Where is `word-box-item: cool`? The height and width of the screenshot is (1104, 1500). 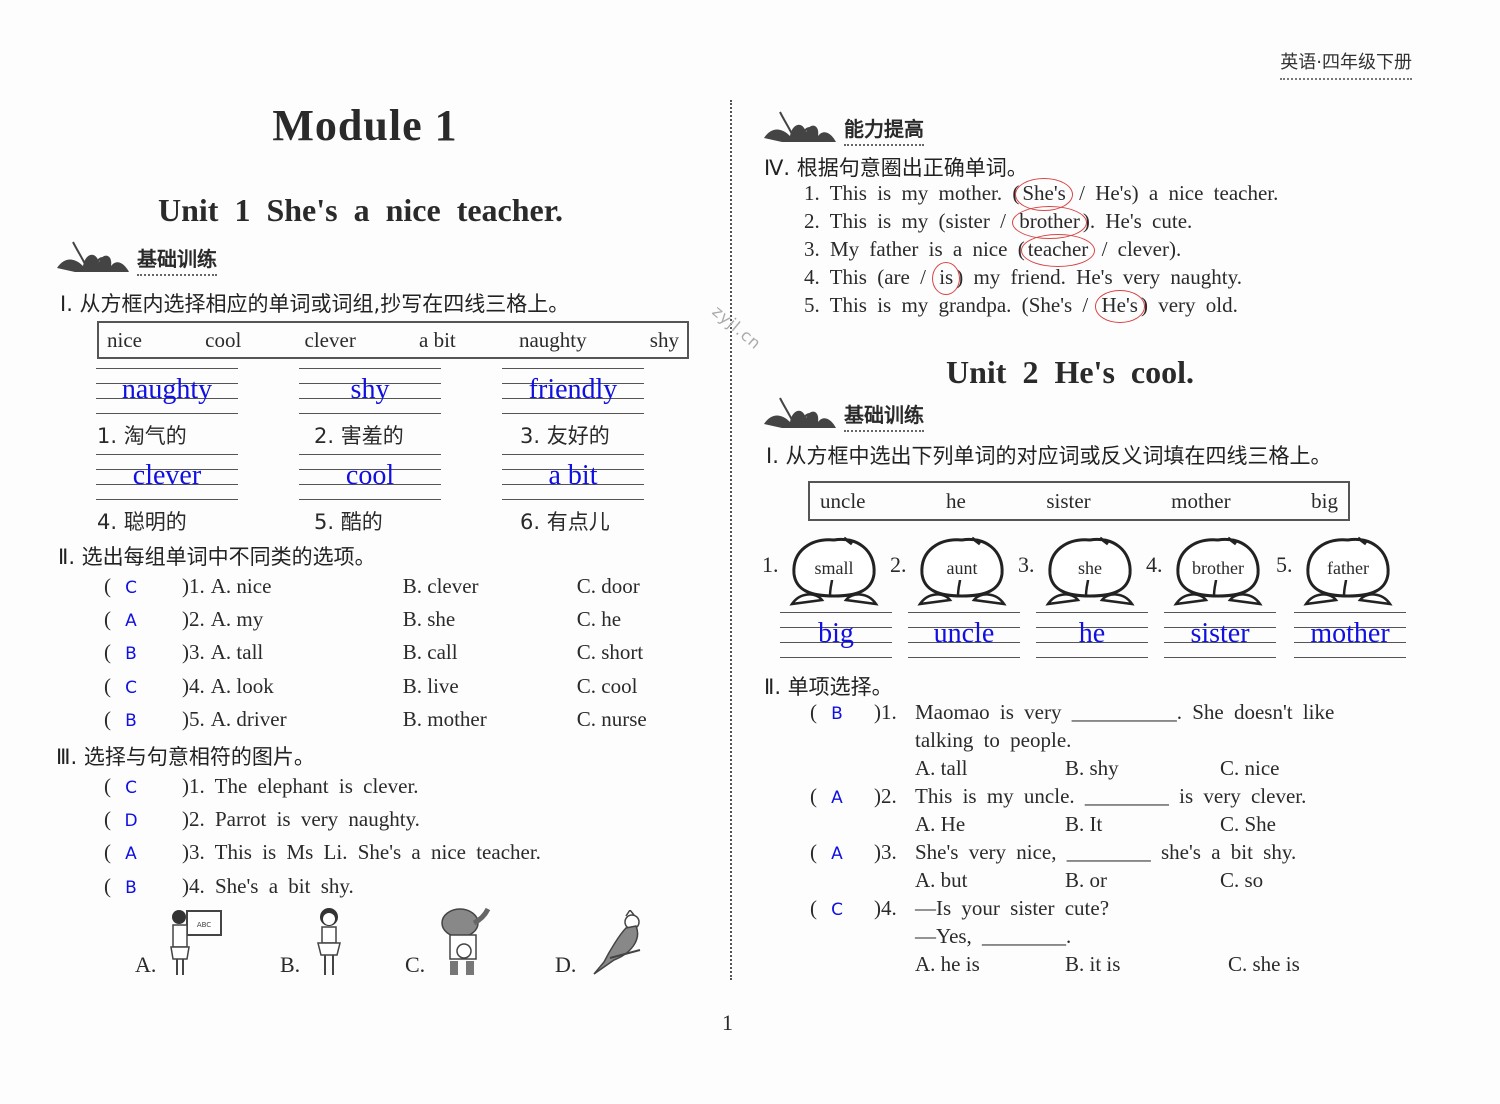 word-box-item: cool is located at coordinates (223, 339).